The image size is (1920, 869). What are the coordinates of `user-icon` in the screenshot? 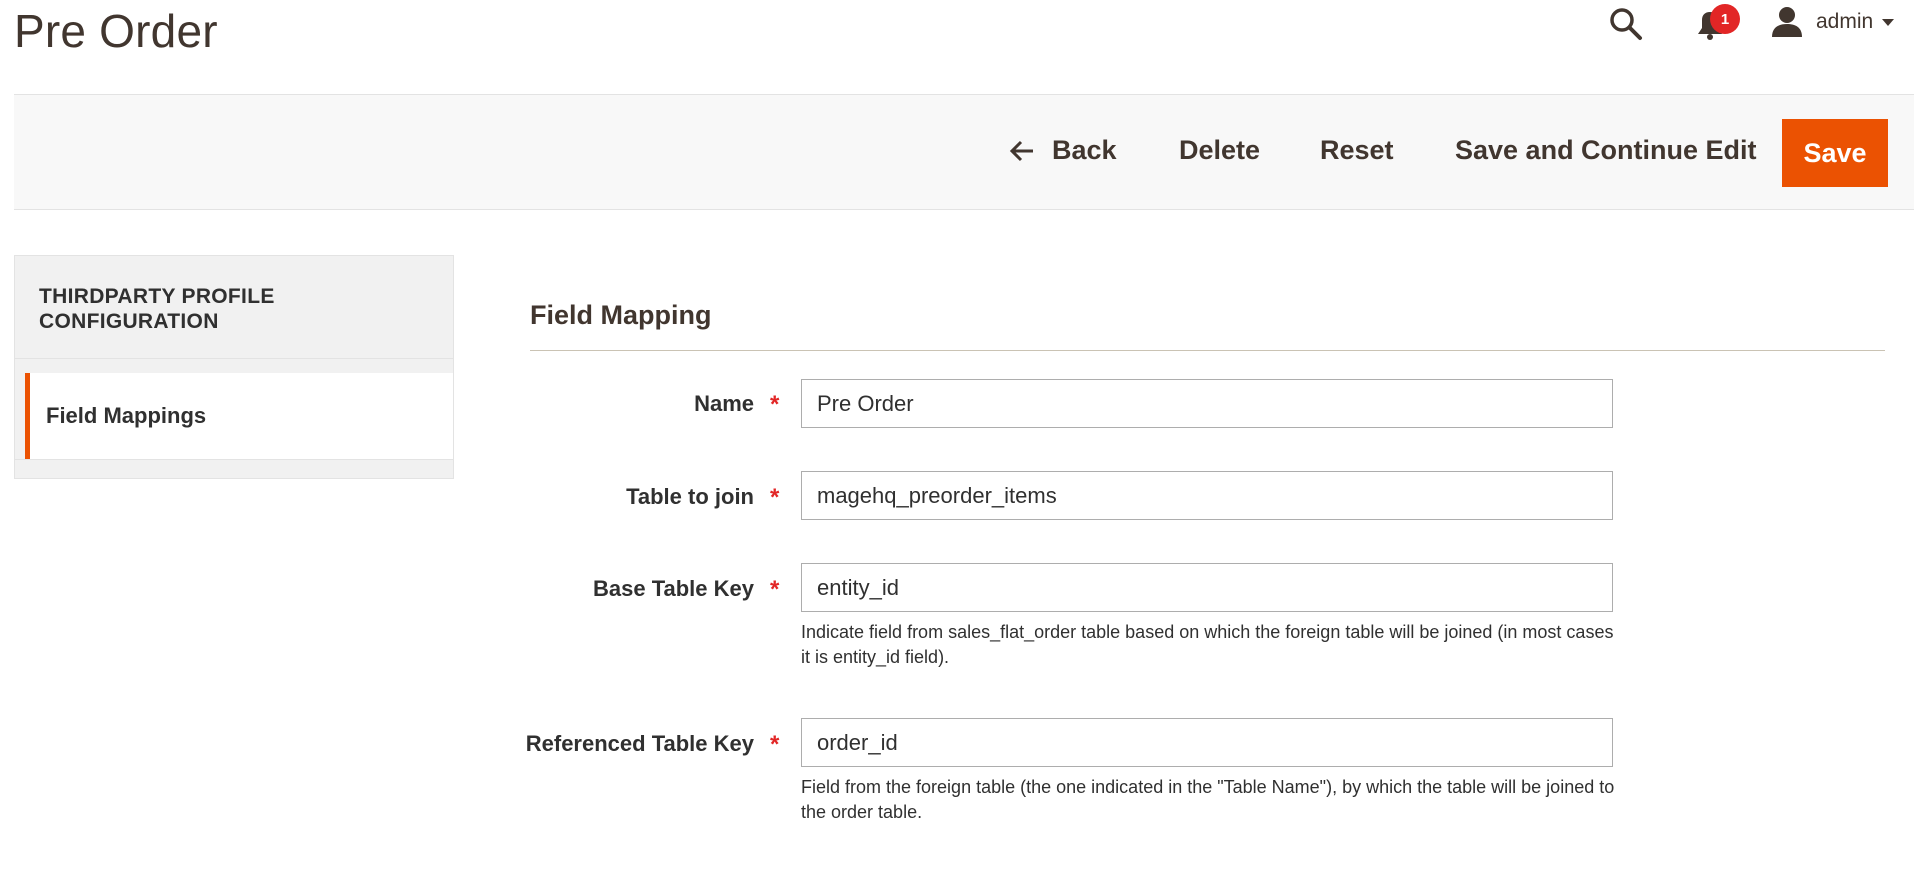 It's located at (1787, 22).